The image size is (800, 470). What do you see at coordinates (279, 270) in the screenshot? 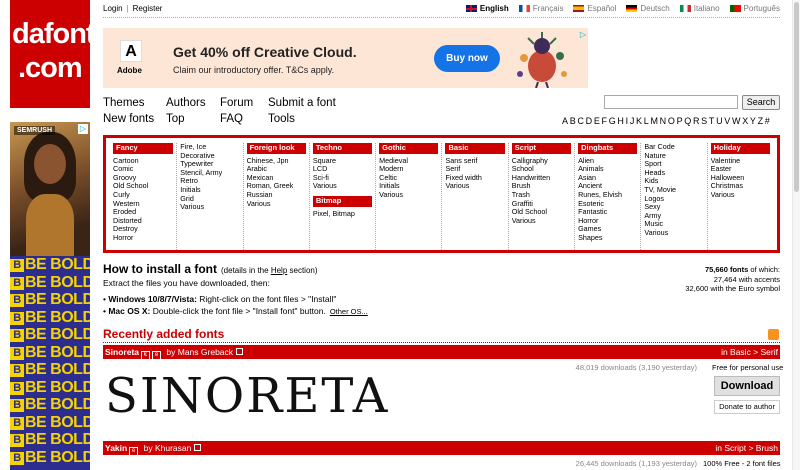
I see `help-link: Help` at bounding box center [279, 270].